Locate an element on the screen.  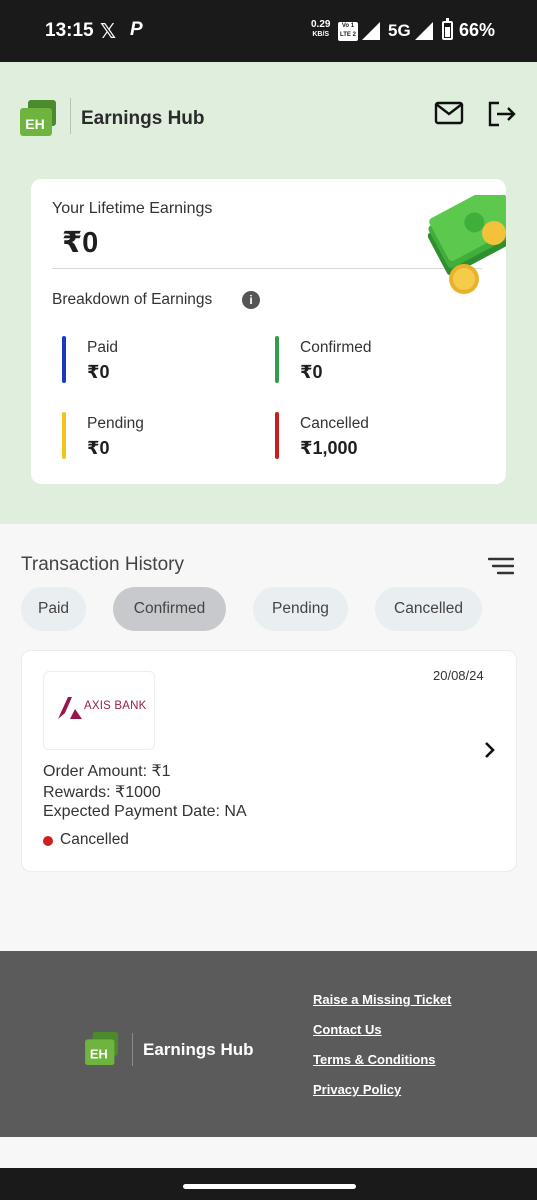
status-time: 13:15 is located at coordinates (69, 30).